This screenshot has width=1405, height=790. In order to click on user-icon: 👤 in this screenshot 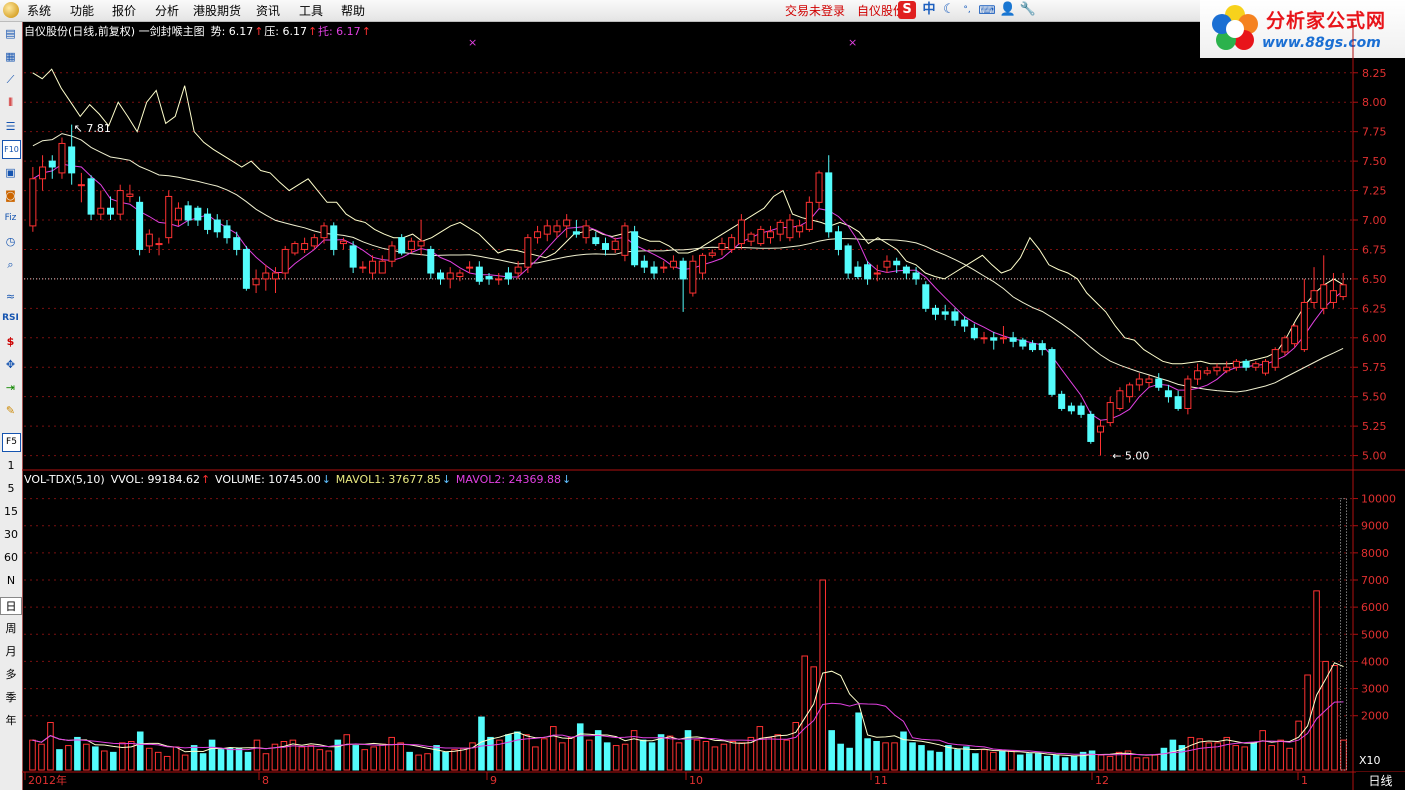, I will do `click(1008, 10)`.